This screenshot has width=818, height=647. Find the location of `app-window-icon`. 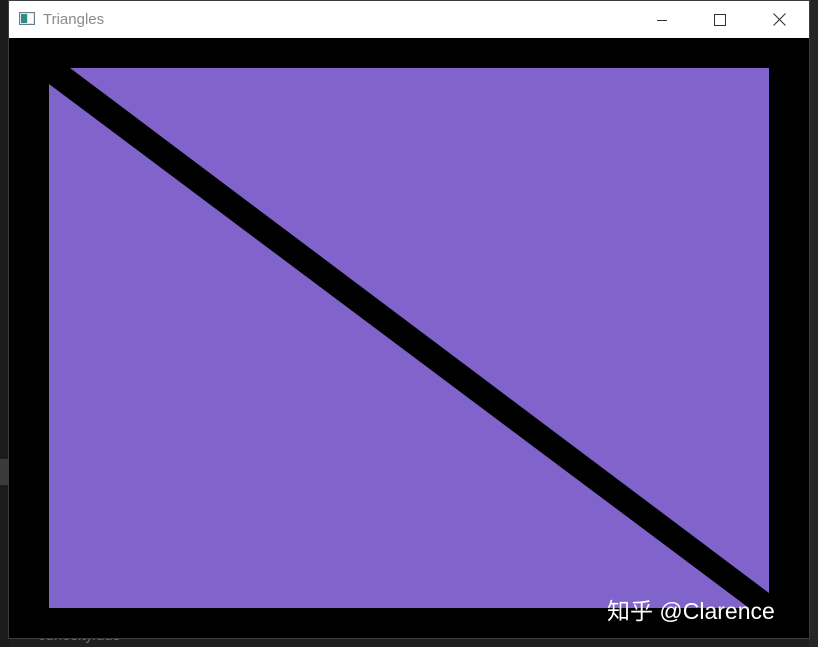

app-window-icon is located at coordinates (27, 18).